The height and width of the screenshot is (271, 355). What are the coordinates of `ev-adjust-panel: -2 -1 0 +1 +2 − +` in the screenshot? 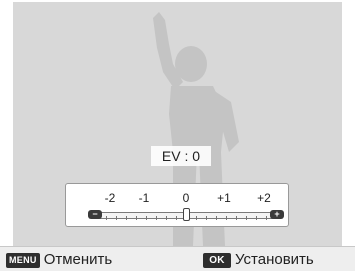 It's located at (177, 205).